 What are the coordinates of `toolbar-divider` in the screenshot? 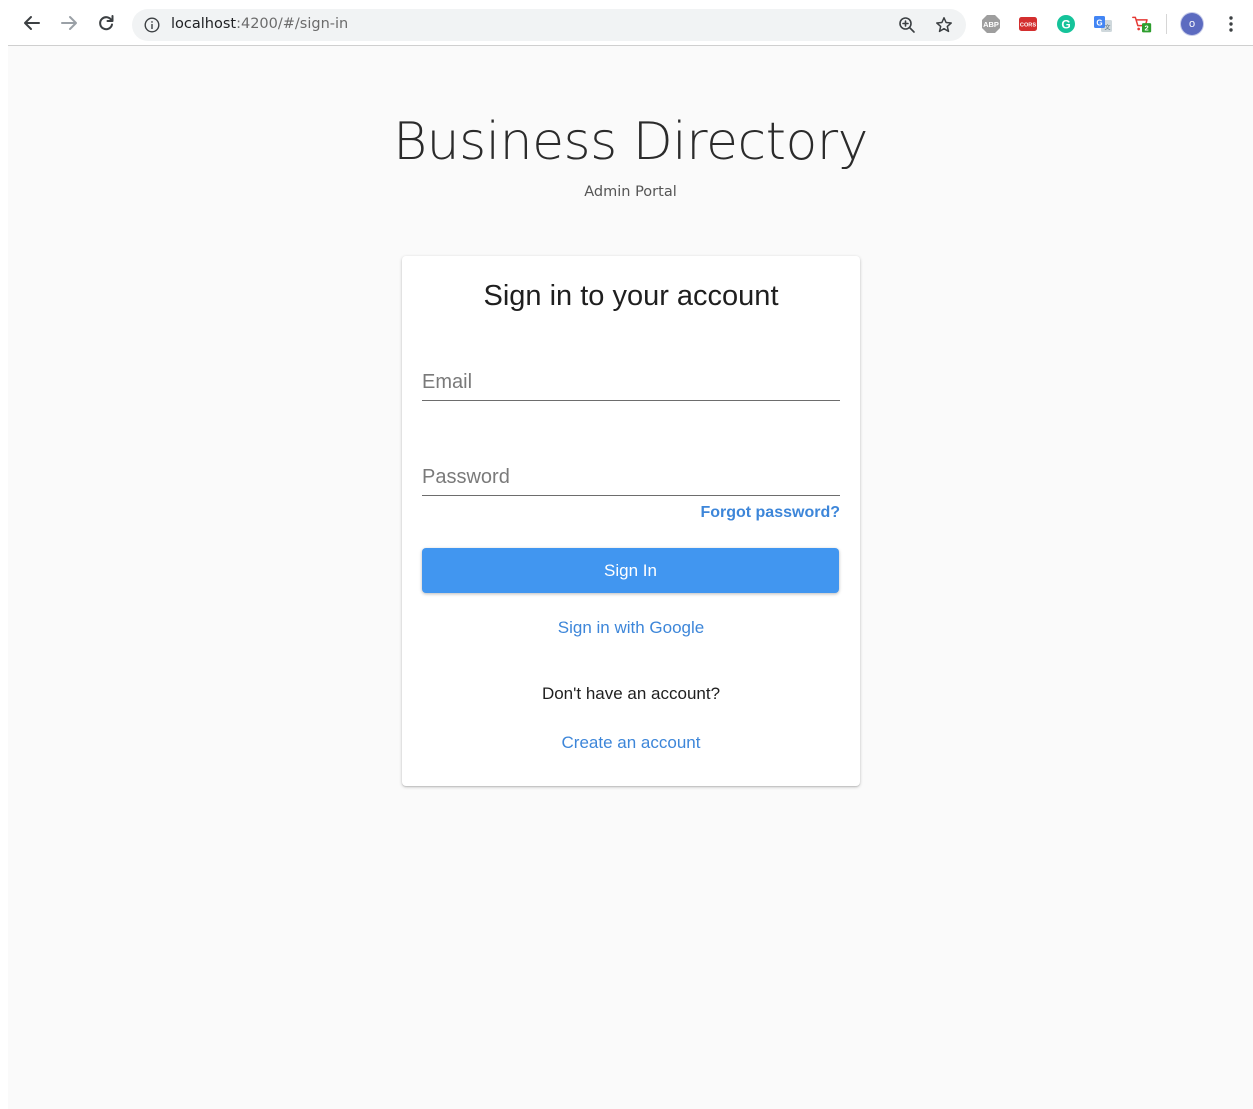 It's located at (1166, 24).